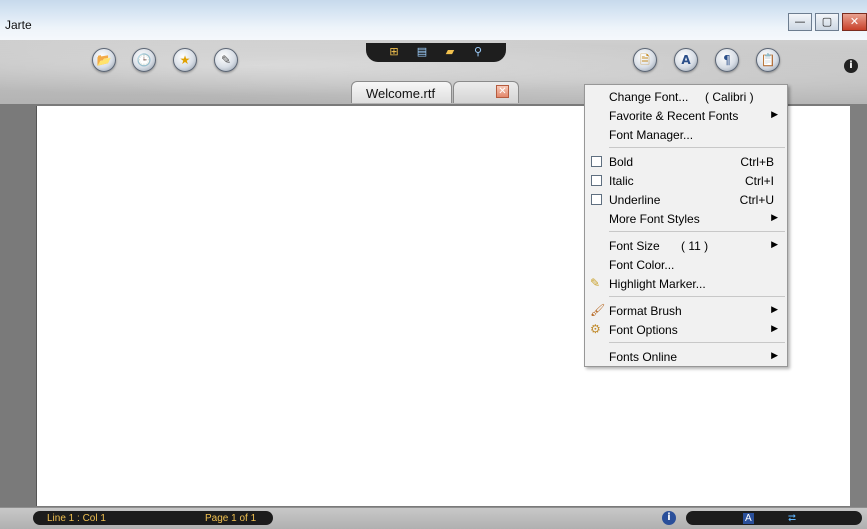 Image resolution: width=867 pixels, height=529 pixels. What do you see at coordinates (643, 330) in the screenshot?
I see `menu-item-label: Font Options` at bounding box center [643, 330].